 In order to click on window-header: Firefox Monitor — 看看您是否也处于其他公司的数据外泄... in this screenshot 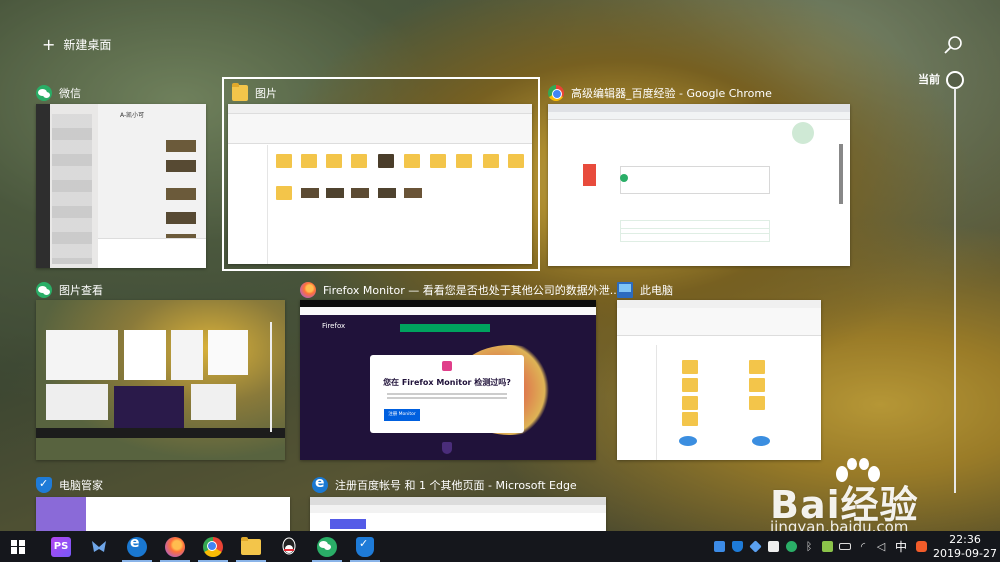, I will do `click(460, 290)`.